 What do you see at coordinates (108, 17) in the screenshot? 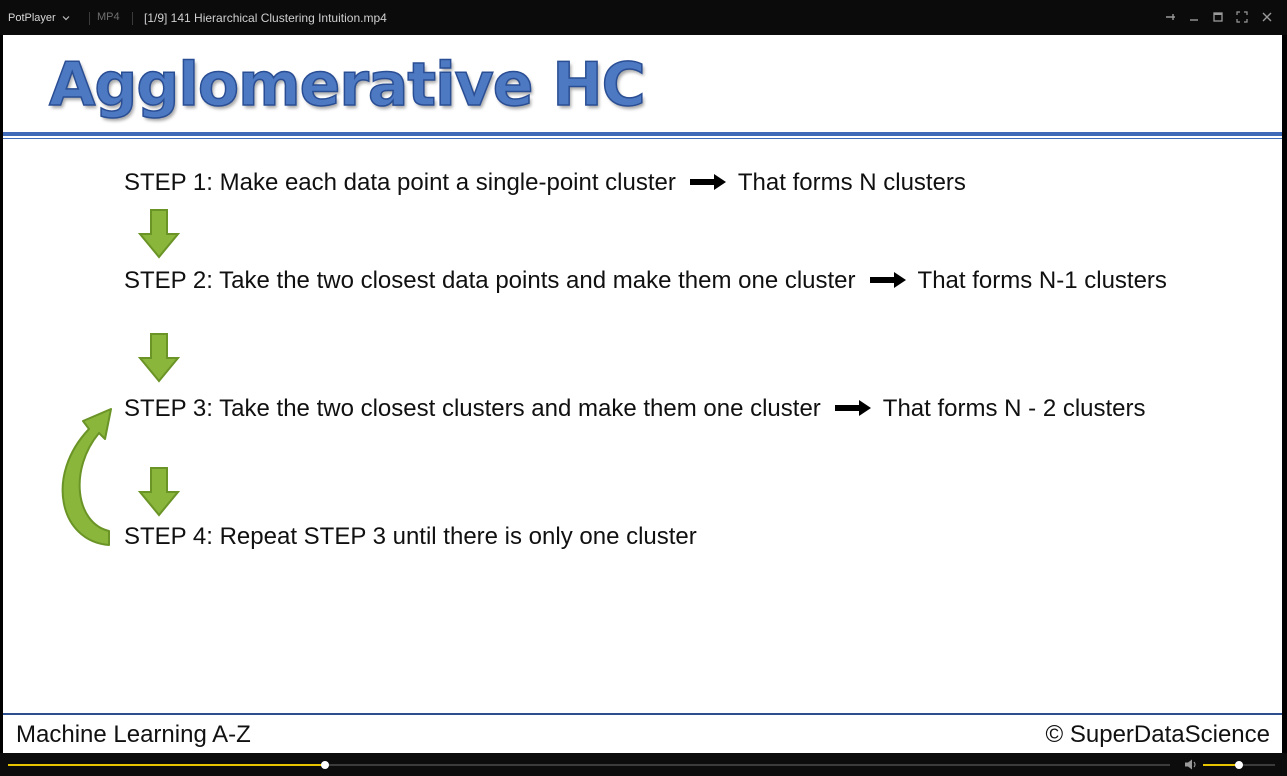
I see `format-badge: MP4` at bounding box center [108, 17].